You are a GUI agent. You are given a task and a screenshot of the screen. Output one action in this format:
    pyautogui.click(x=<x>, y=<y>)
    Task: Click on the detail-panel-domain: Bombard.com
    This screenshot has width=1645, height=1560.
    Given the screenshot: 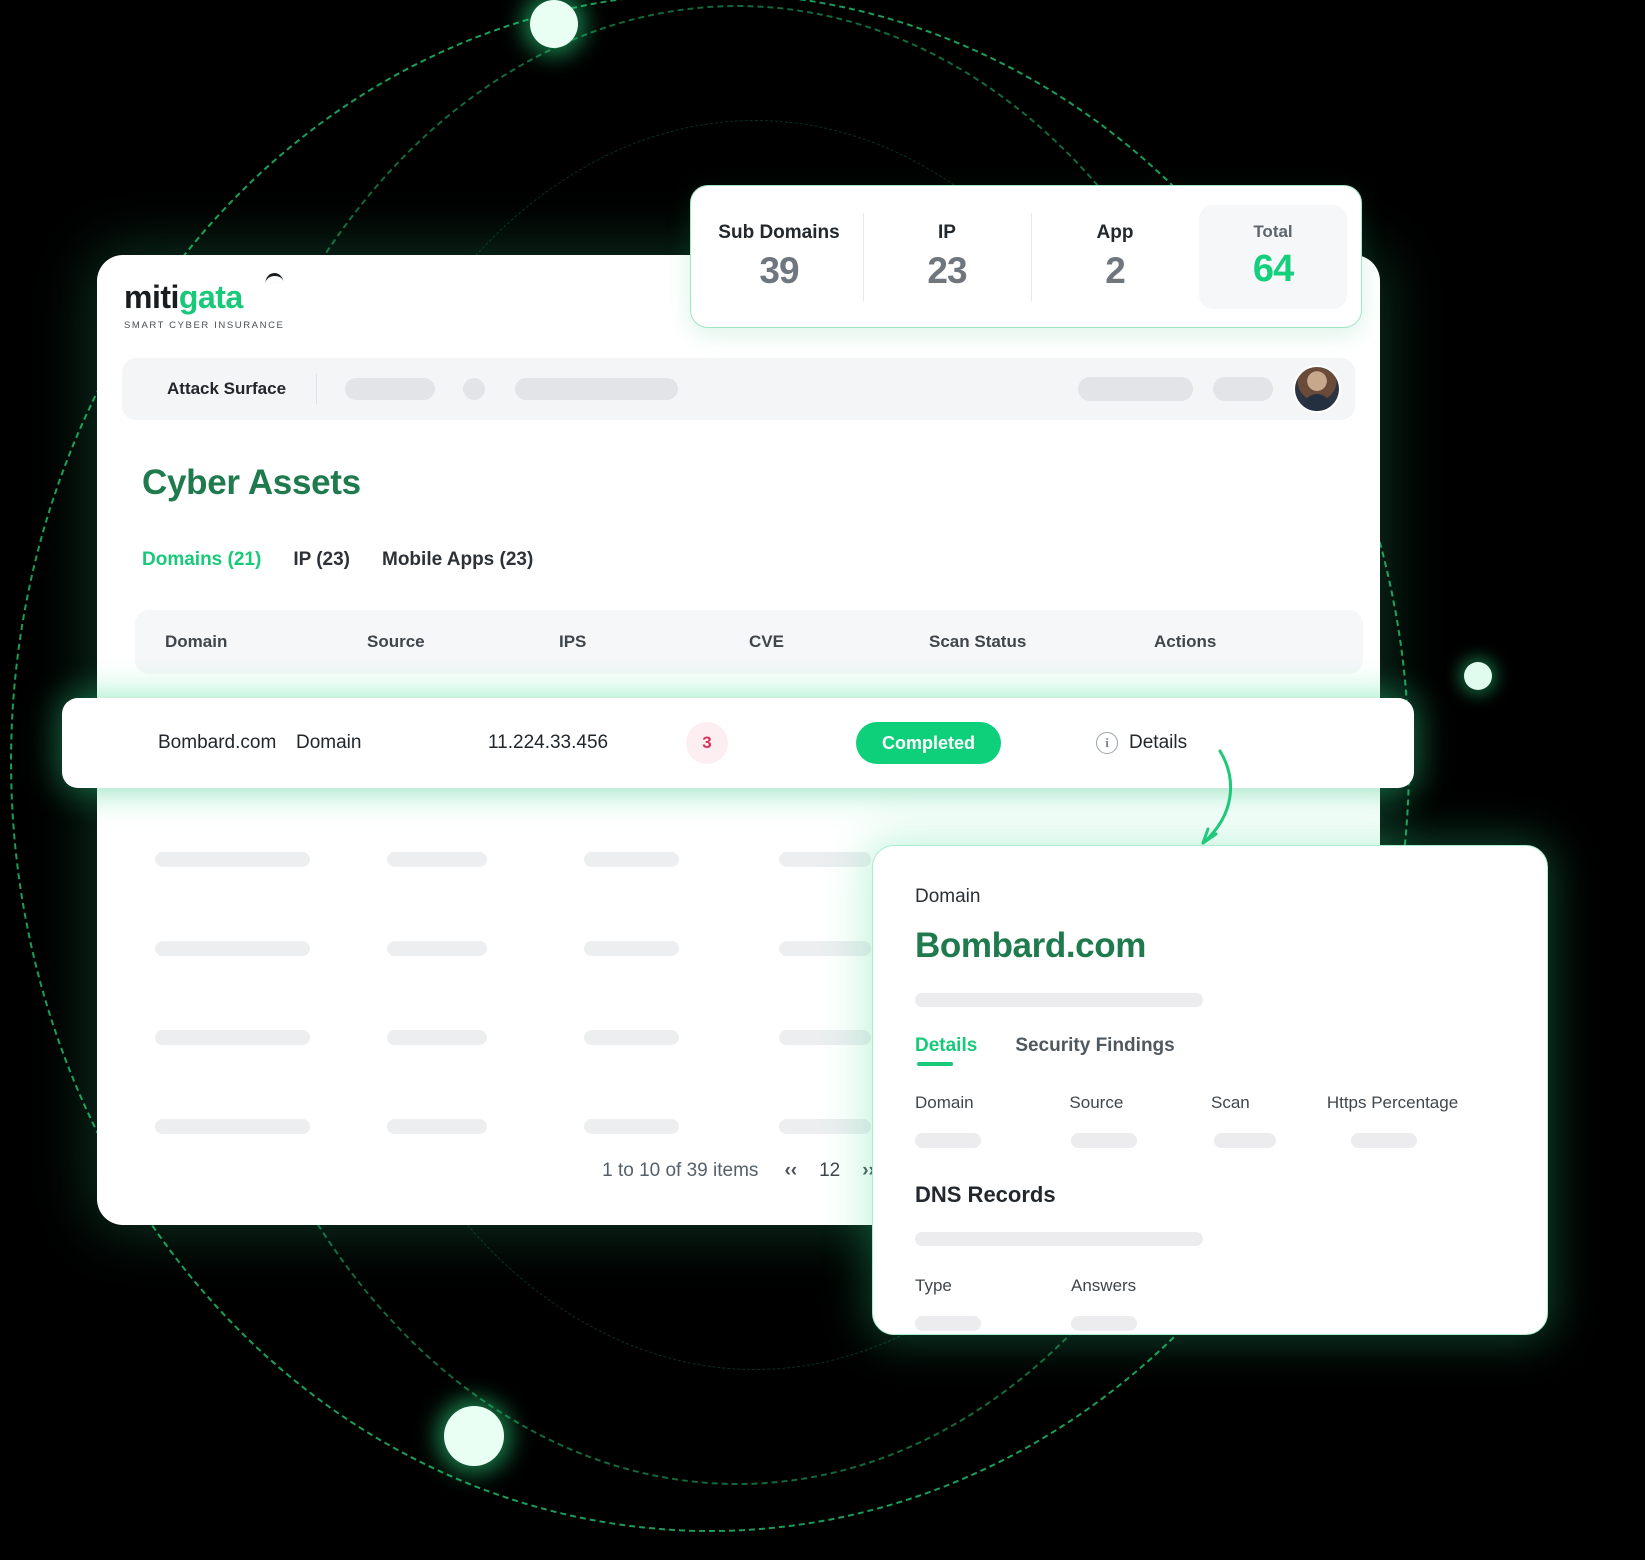 What is the action you would take?
    pyautogui.click(x=1030, y=945)
    